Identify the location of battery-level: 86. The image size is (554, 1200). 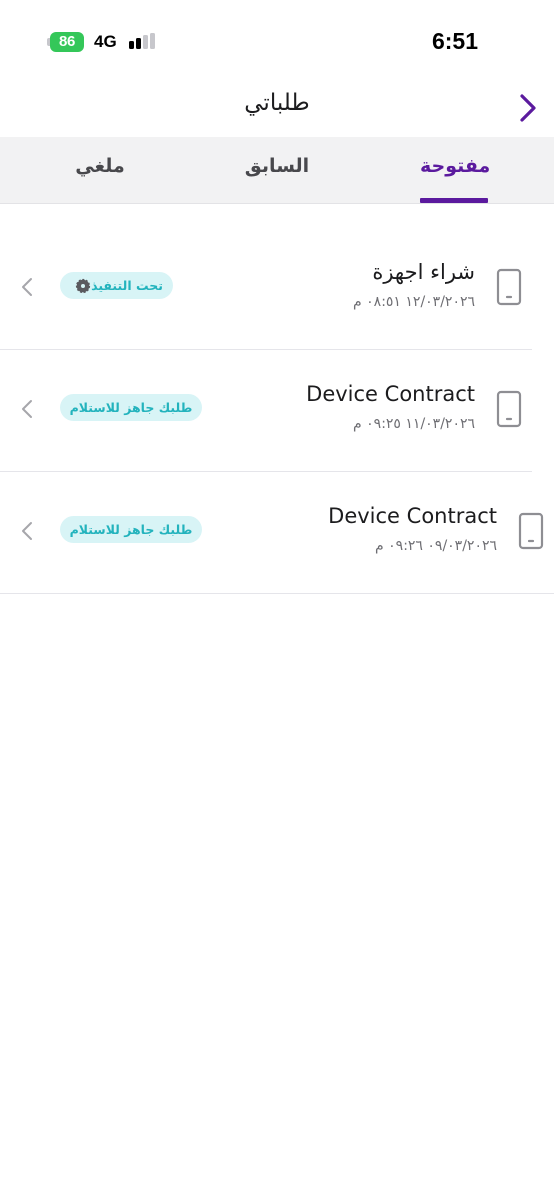
(67, 41).